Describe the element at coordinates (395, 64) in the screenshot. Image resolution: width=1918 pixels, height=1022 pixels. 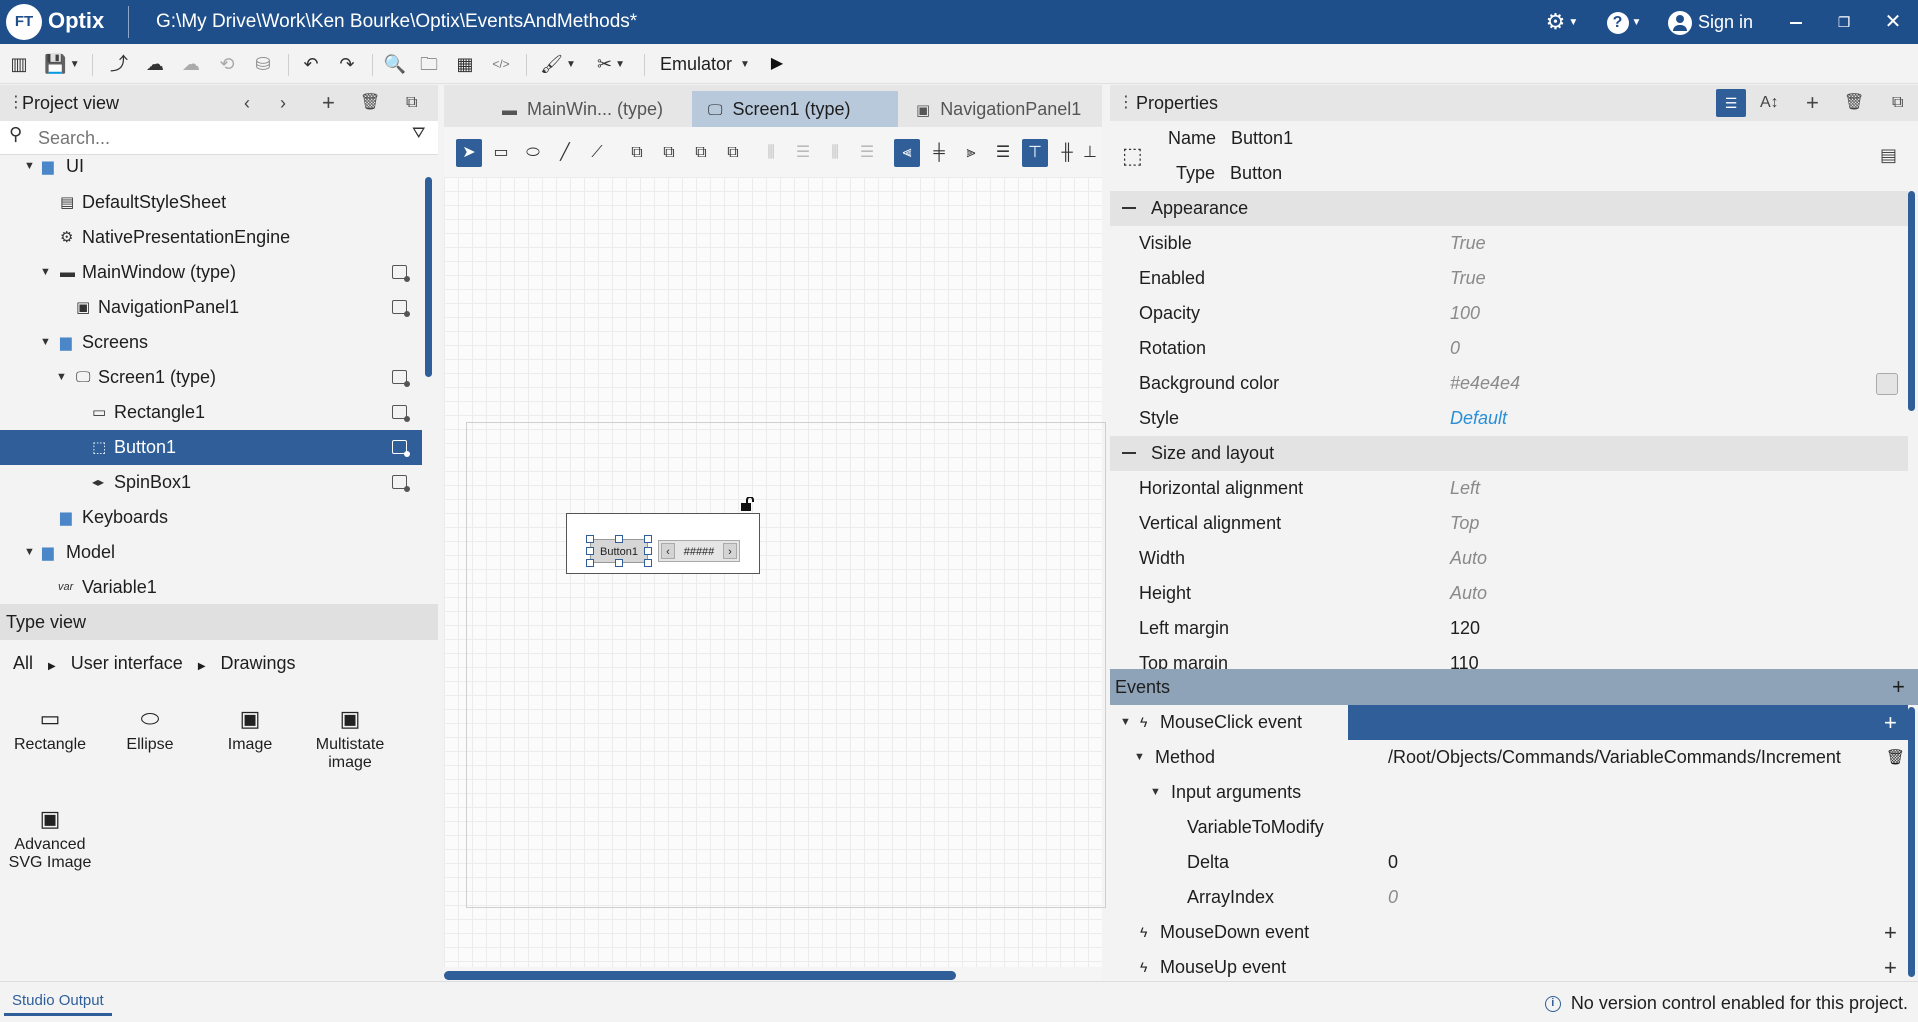
I see `find-button: 🔍` at that location.